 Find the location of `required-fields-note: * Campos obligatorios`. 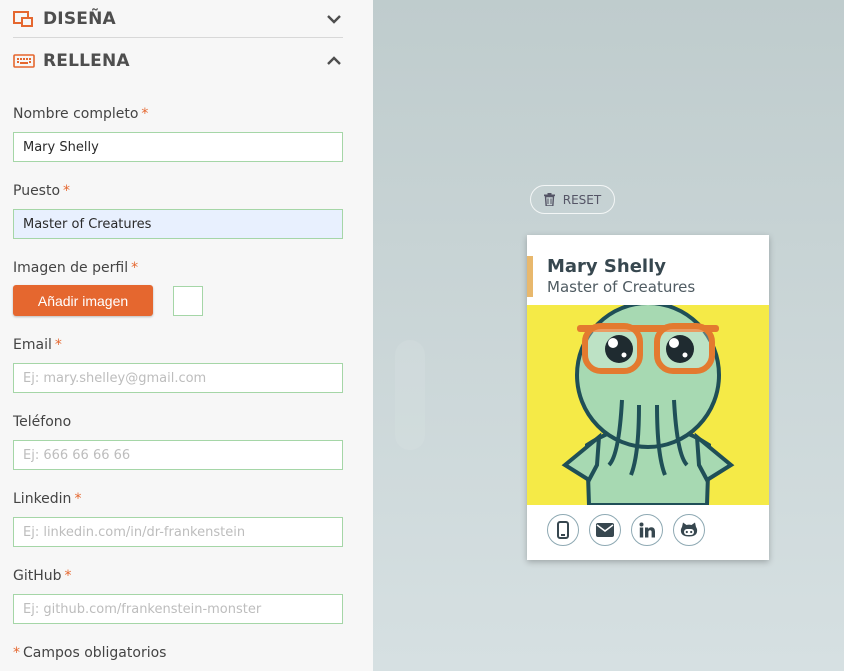

required-fields-note: * Campos obligatorios is located at coordinates (89, 653).